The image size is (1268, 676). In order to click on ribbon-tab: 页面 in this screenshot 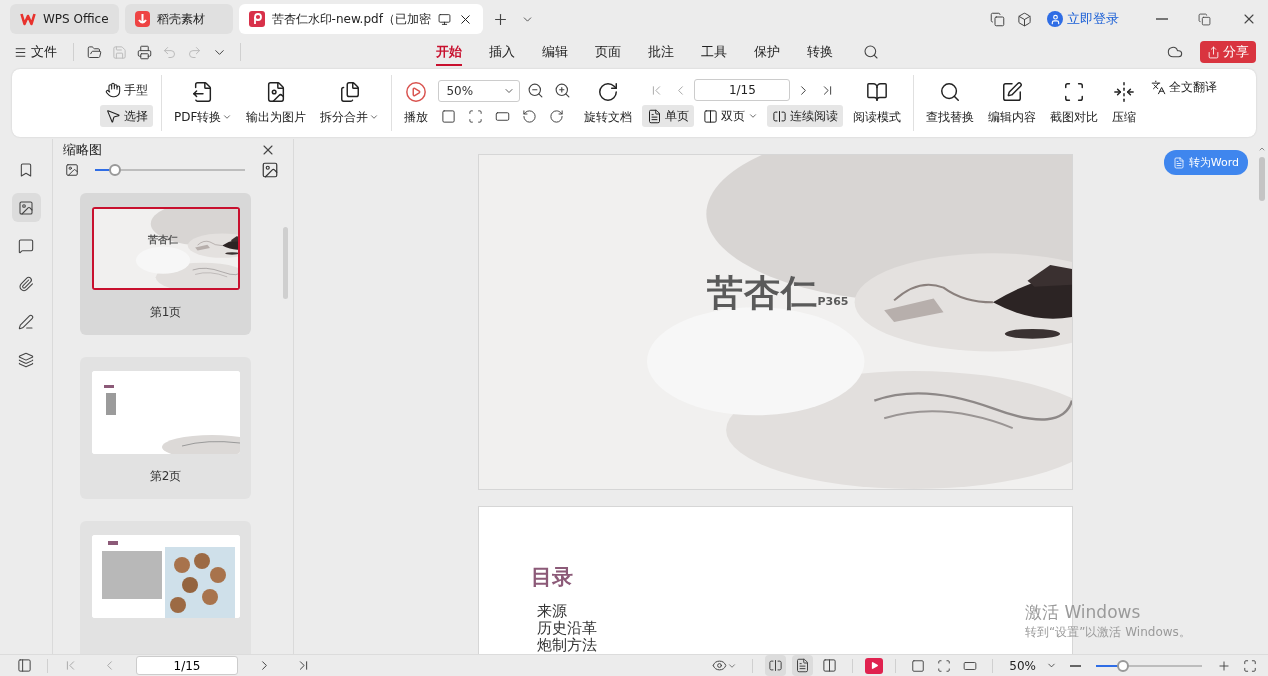, I will do `click(608, 52)`.